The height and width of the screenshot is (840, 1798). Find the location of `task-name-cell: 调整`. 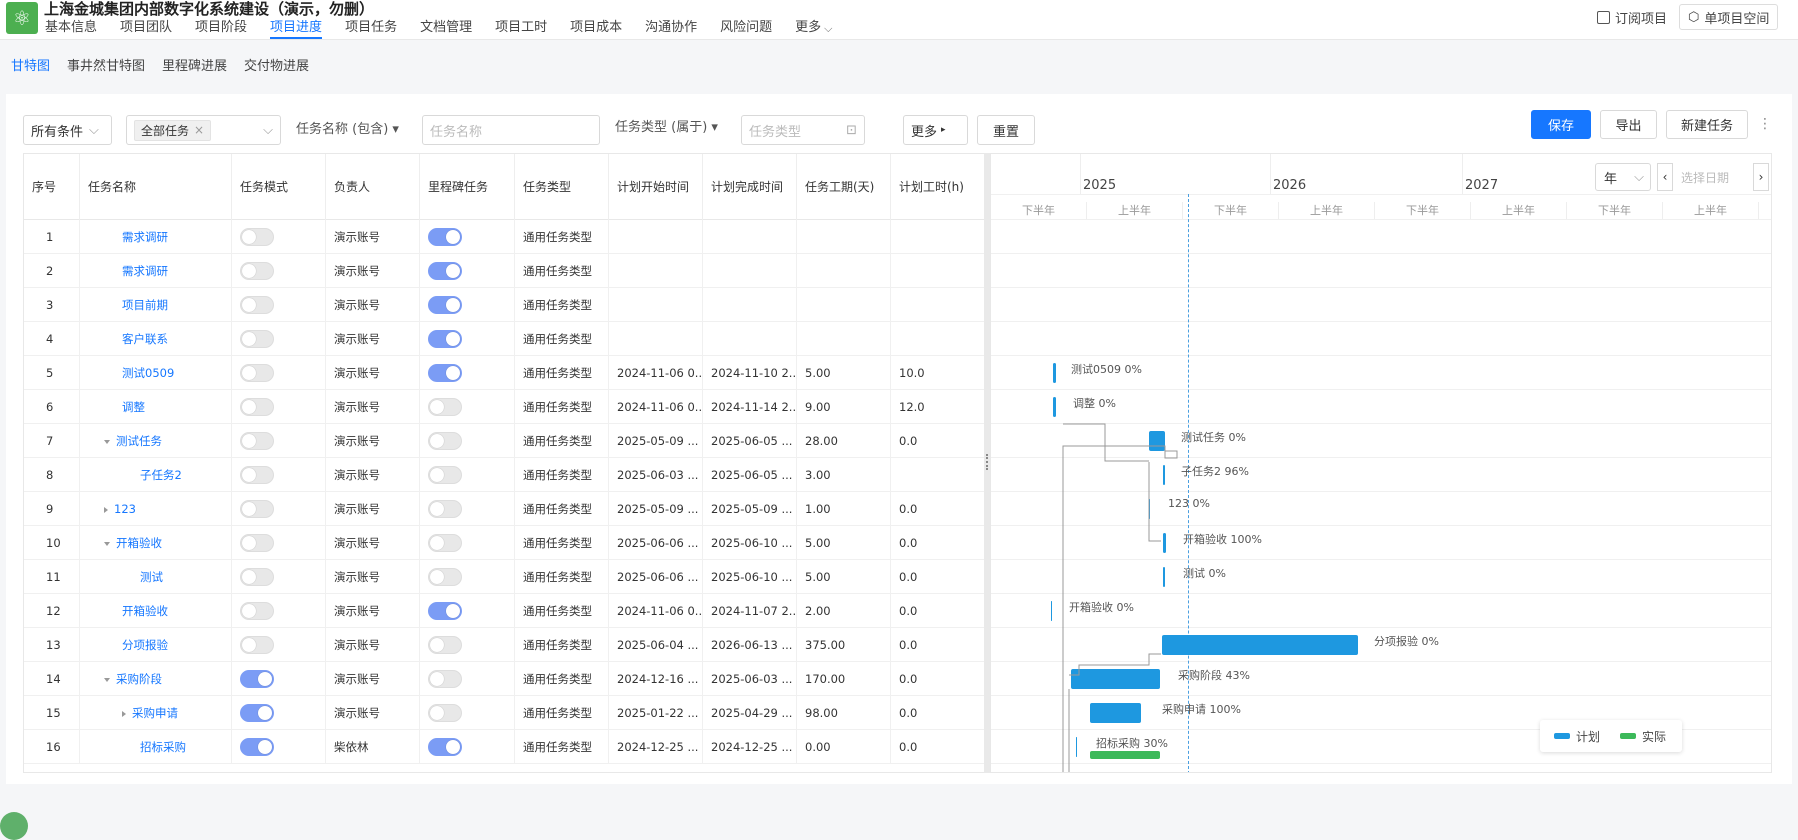

task-name-cell: 调整 is located at coordinates (156, 407).